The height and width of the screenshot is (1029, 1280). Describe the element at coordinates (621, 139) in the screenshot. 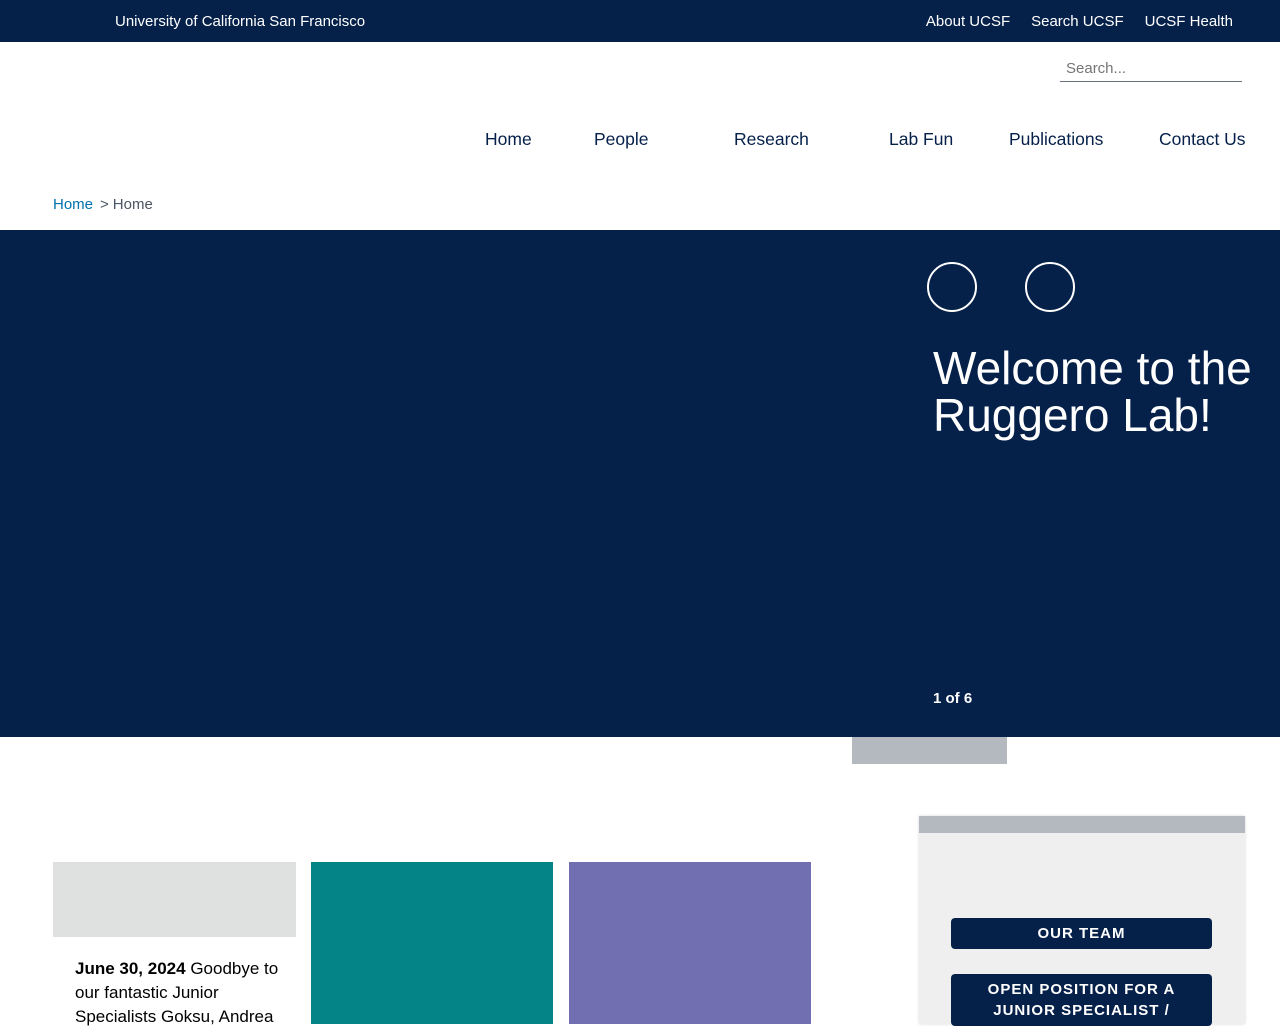

I see `nav-item-people: People` at that location.